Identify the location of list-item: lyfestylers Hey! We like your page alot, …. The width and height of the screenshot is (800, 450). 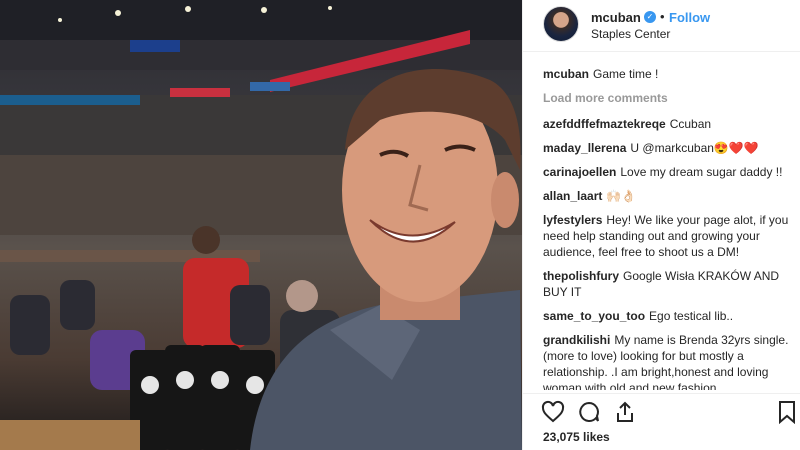
(668, 236).